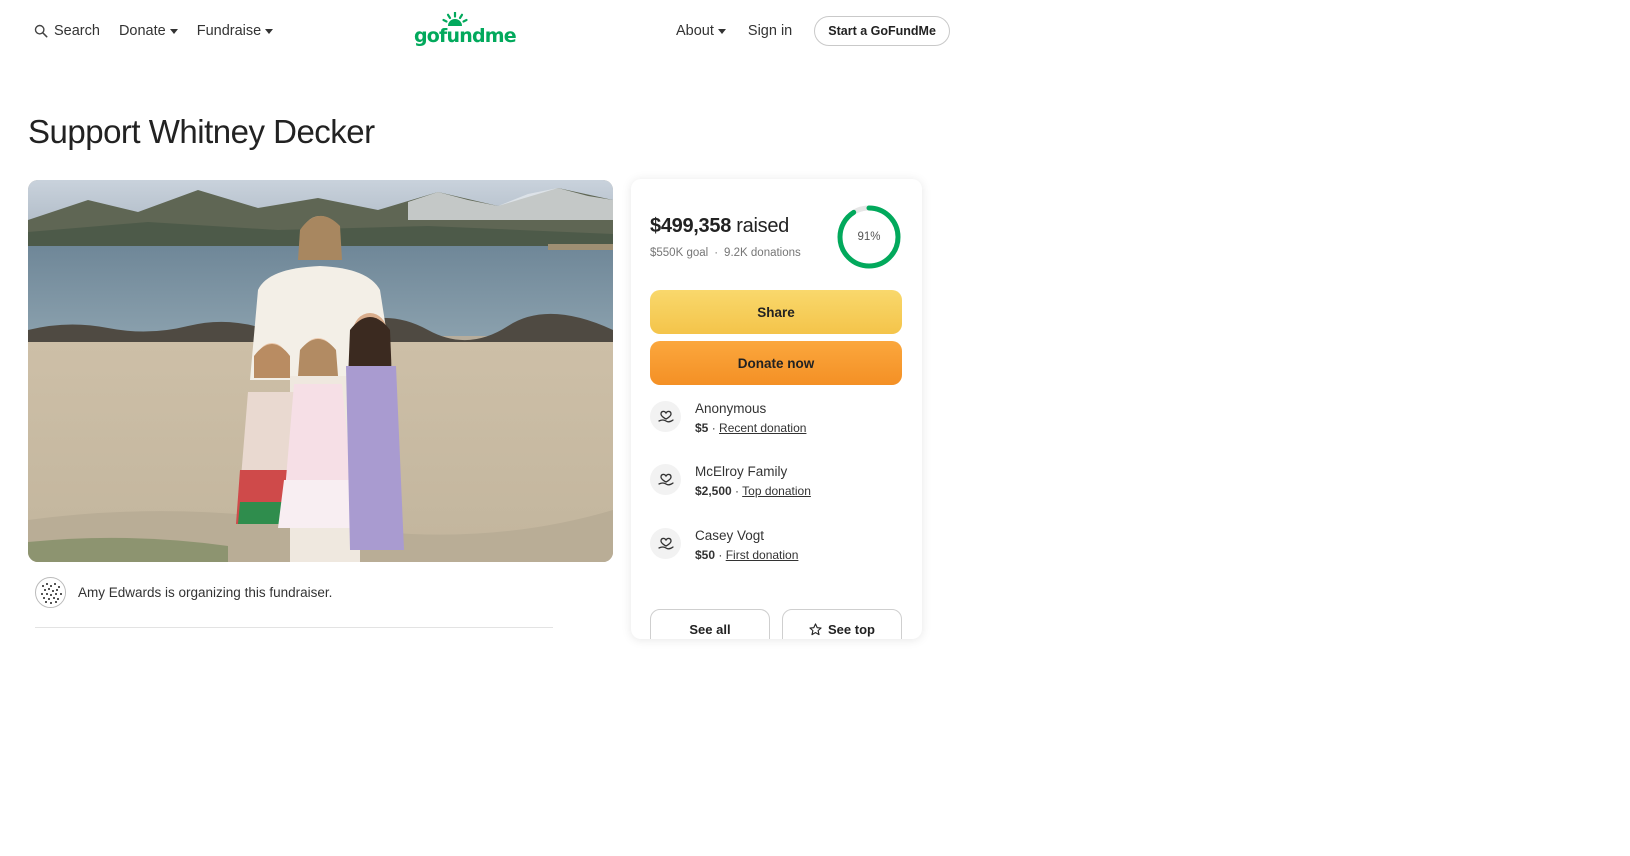 The height and width of the screenshot is (856, 1630). What do you see at coordinates (142, 31) in the screenshot?
I see `donate-menu-label: Donate` at bounding box center [142, 31].